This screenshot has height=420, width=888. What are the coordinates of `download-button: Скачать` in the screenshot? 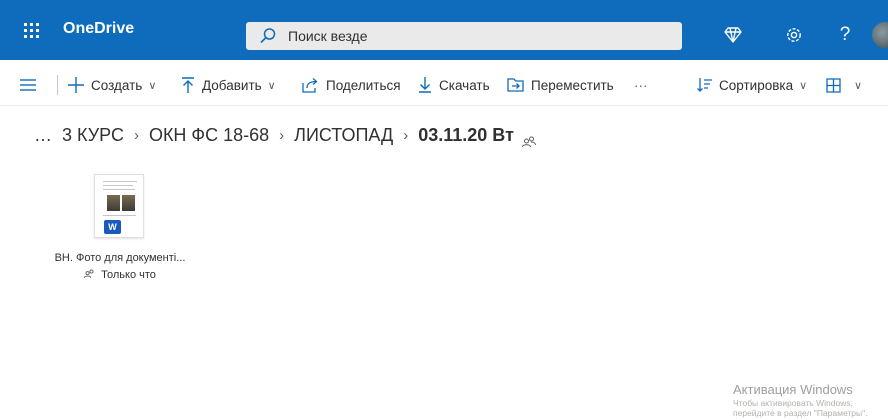 It's located at (454, 85).